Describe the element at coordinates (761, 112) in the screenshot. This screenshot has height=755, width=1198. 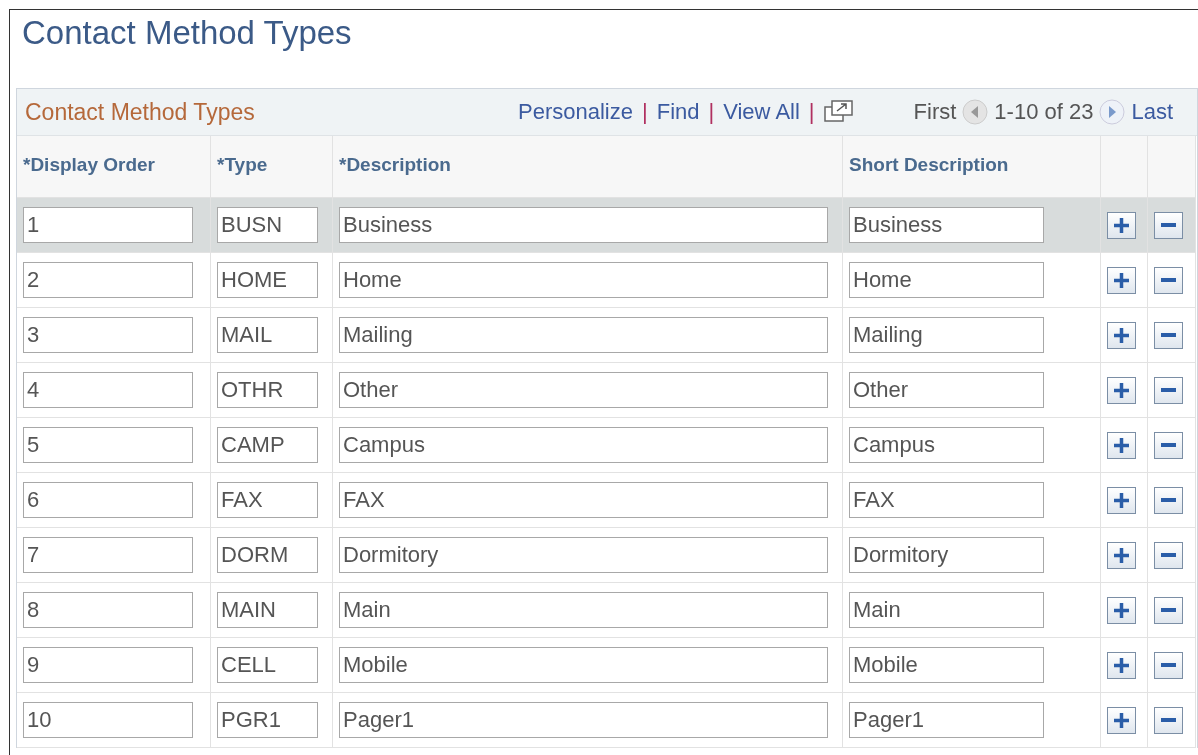
I see `toolbar-link: View All` at that location.